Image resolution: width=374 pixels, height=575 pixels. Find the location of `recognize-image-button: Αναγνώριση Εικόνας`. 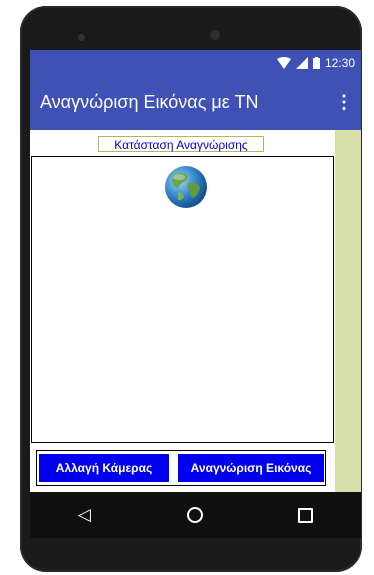

recognize-image-button: Αναγνώριση Εικόνας is located at coordinates (251, 468).